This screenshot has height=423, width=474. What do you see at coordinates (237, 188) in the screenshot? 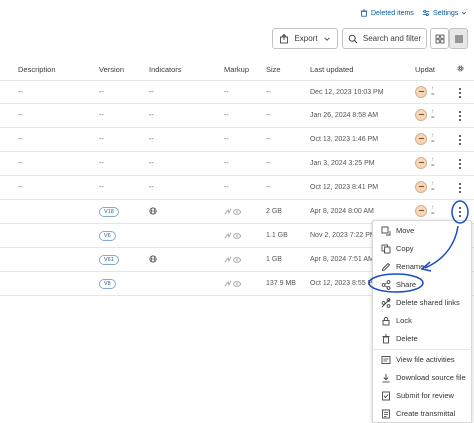
I see `table-row: -- -- -- -- -- Oct 12, 2023 8:41 PM ↑ =` at bounding box center [237, 188].